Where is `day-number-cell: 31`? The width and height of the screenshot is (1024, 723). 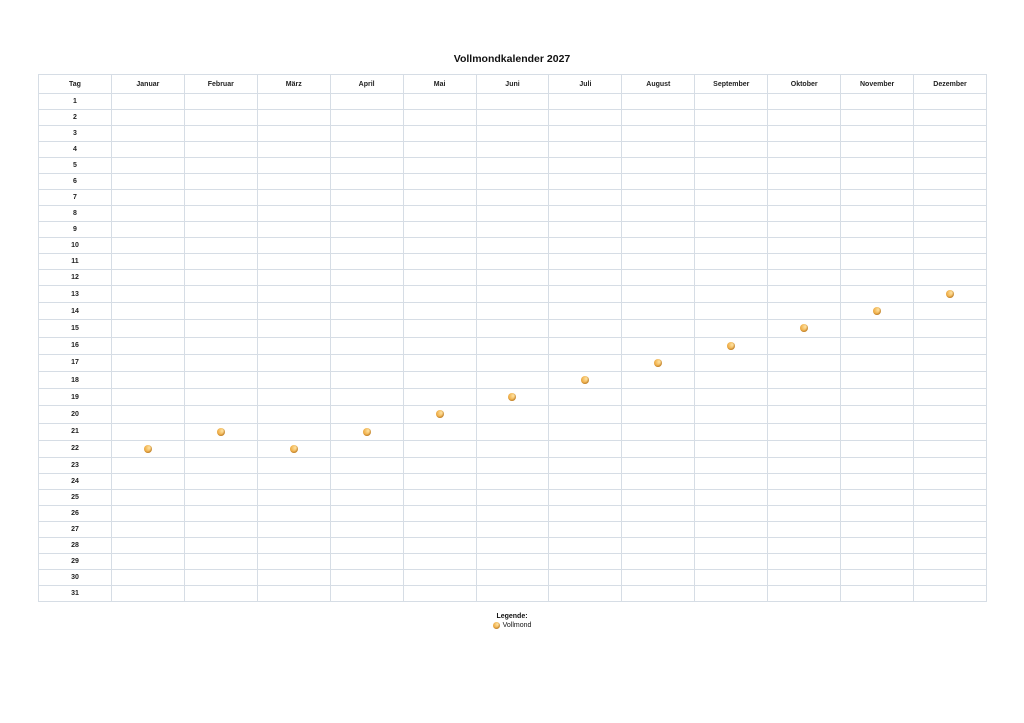 day-number-cell: 31 is located at coordinates (75, 593).